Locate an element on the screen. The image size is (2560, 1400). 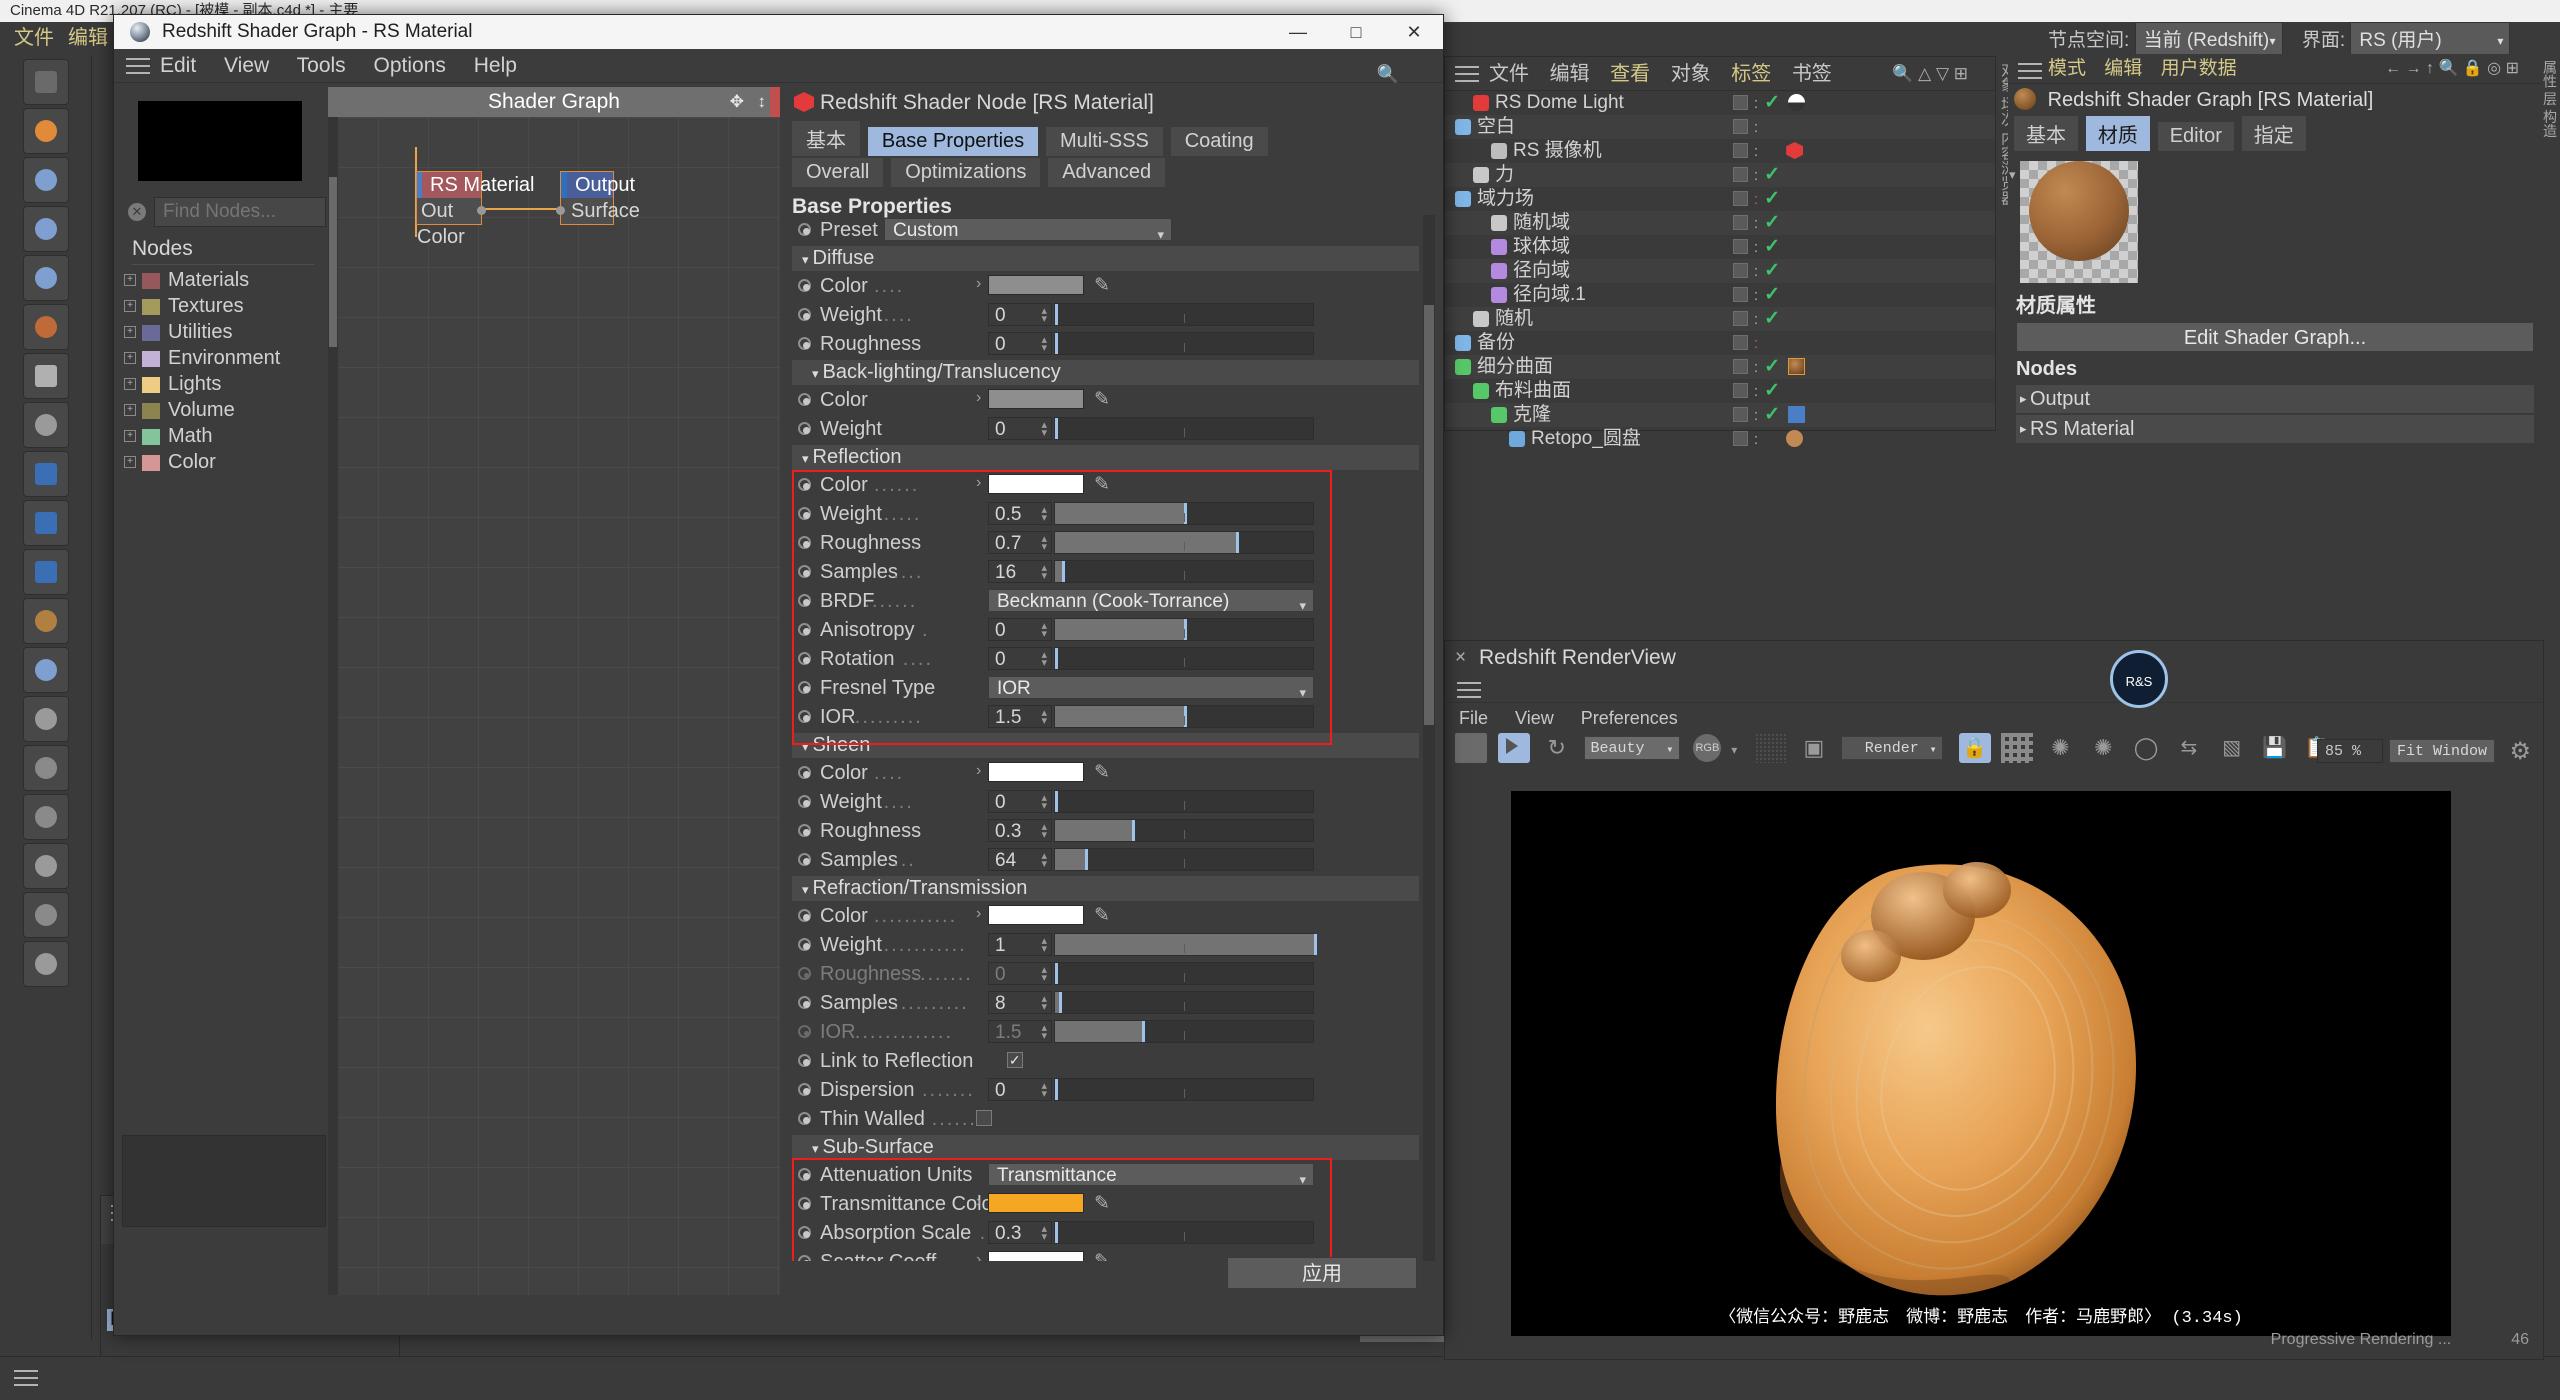
circle-icon: ◯ is located at coordinates (2146, 748).